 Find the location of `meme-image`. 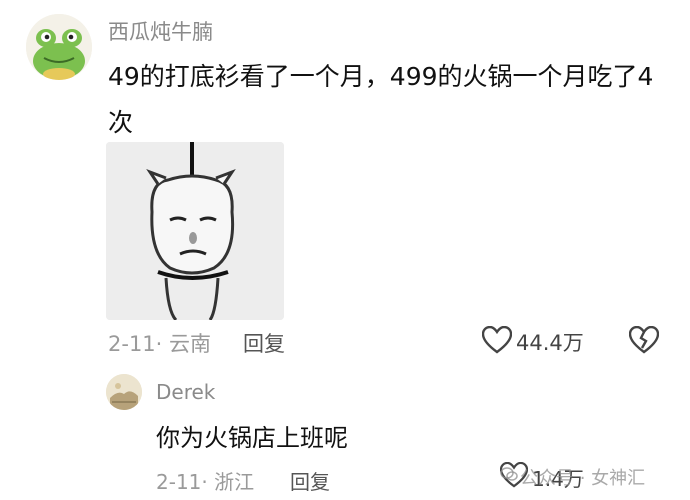

meme-image is located at coordinates (195, 231).